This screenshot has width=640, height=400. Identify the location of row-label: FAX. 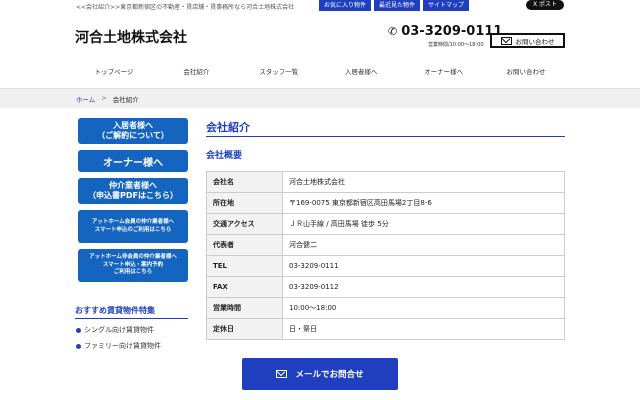
(244, 287).